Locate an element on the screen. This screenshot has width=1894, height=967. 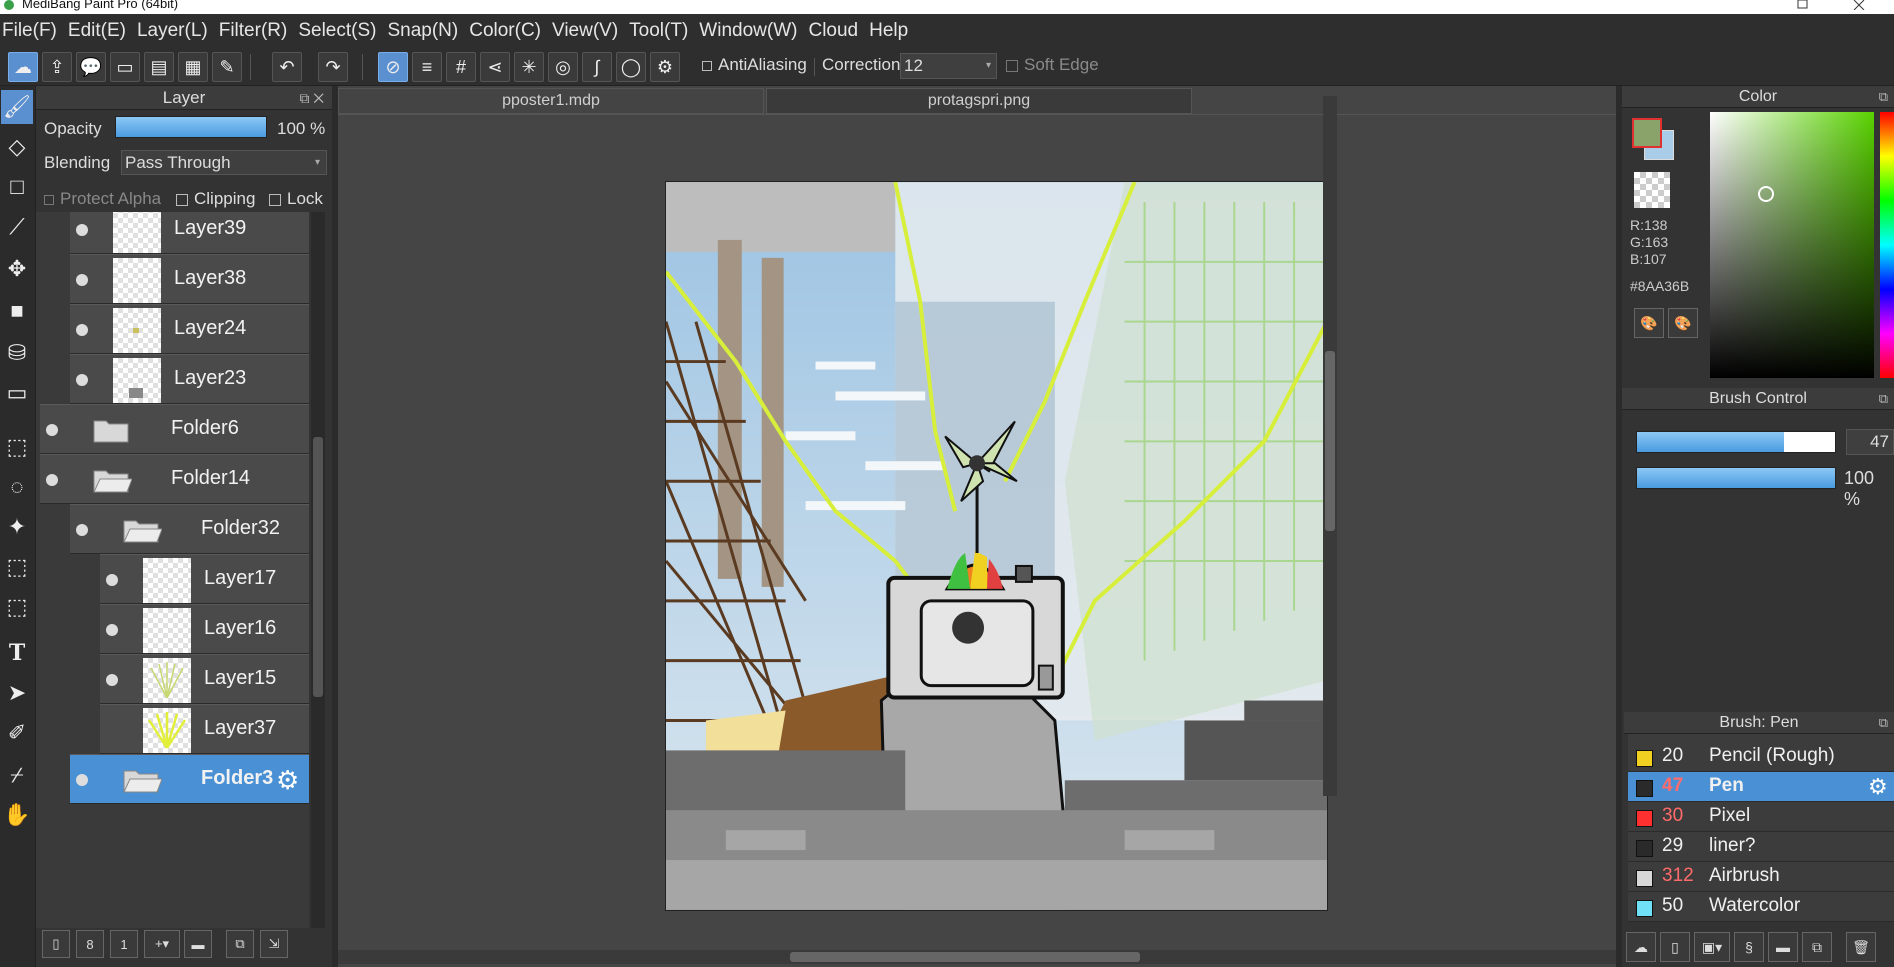
radial-snap-icon: ✳ is located at coordinates (529, 67).